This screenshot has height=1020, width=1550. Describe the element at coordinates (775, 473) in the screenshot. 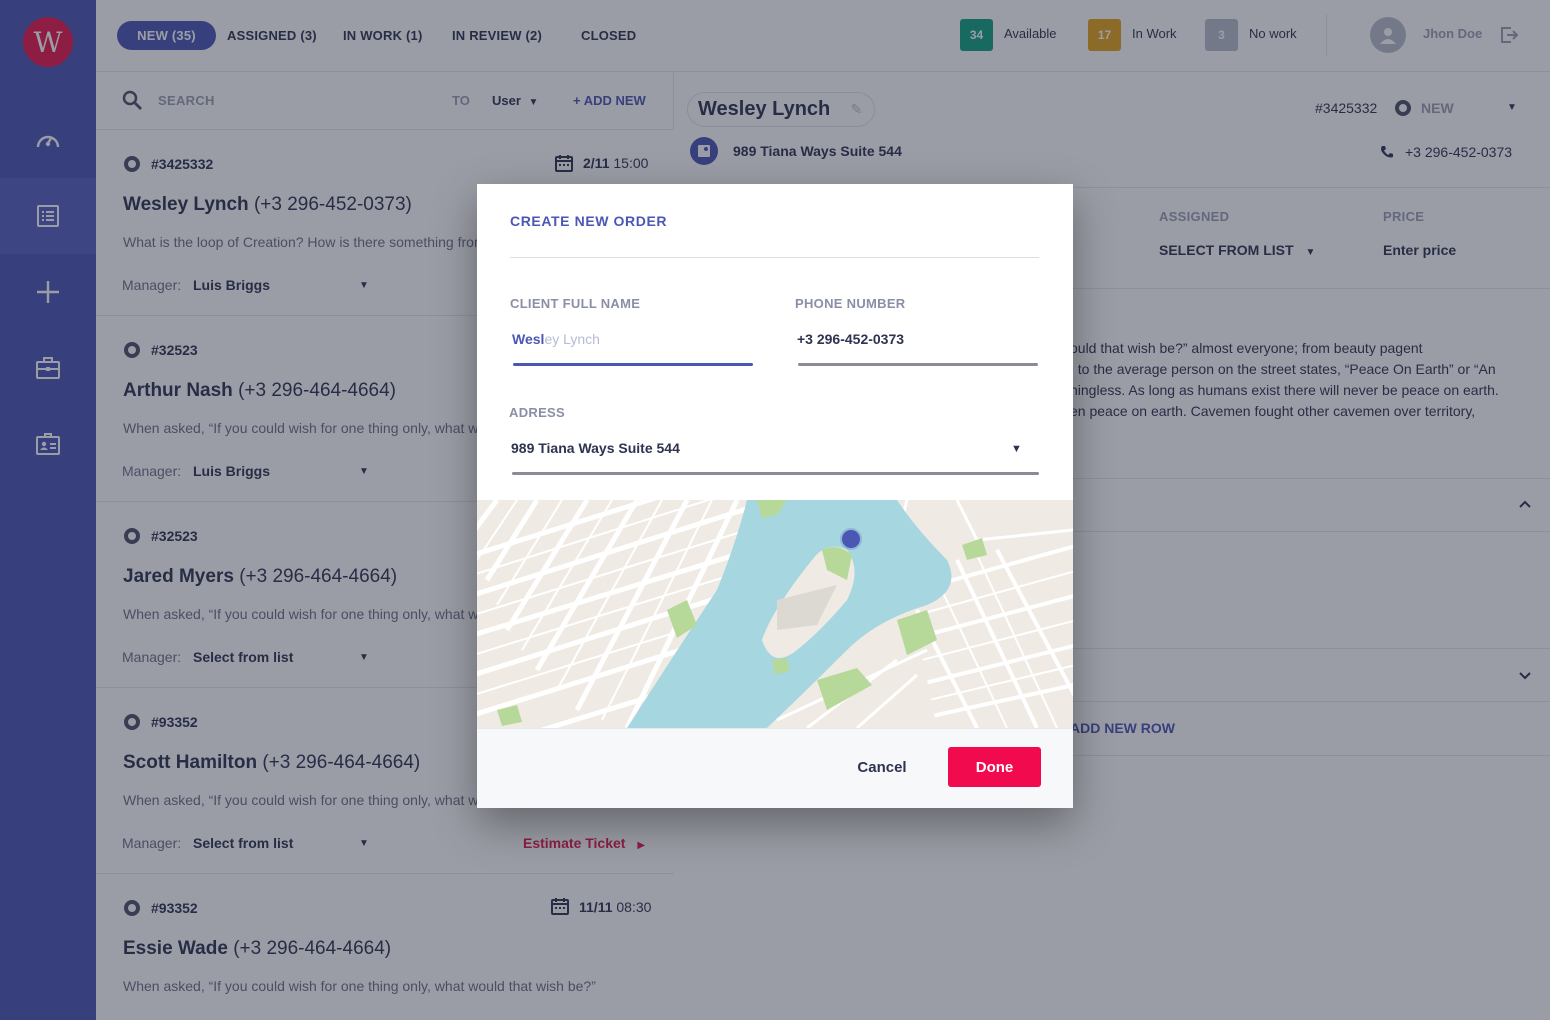

I see `address-underline` at that location.